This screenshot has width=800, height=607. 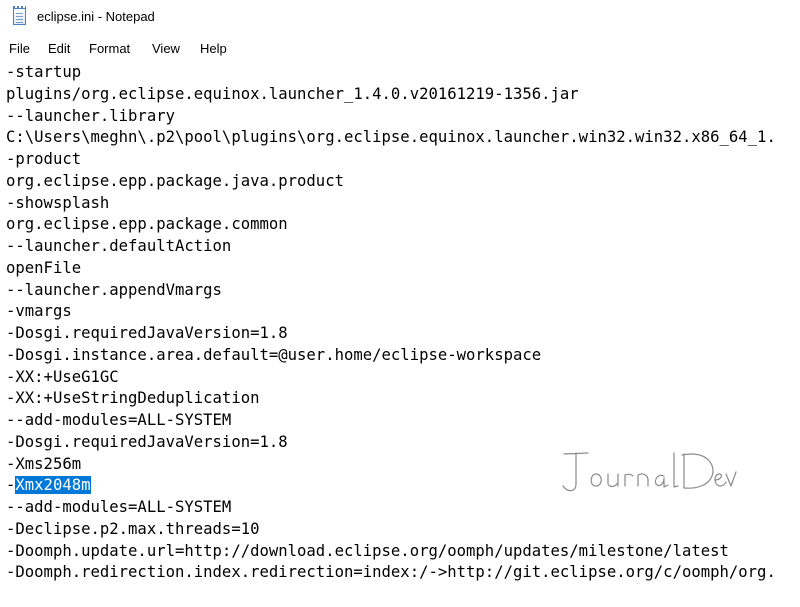 What do you see at coordinates (90, 115) in the screenshot?
I see `text-line: --launcher.library` at bounding box center [90, 115].